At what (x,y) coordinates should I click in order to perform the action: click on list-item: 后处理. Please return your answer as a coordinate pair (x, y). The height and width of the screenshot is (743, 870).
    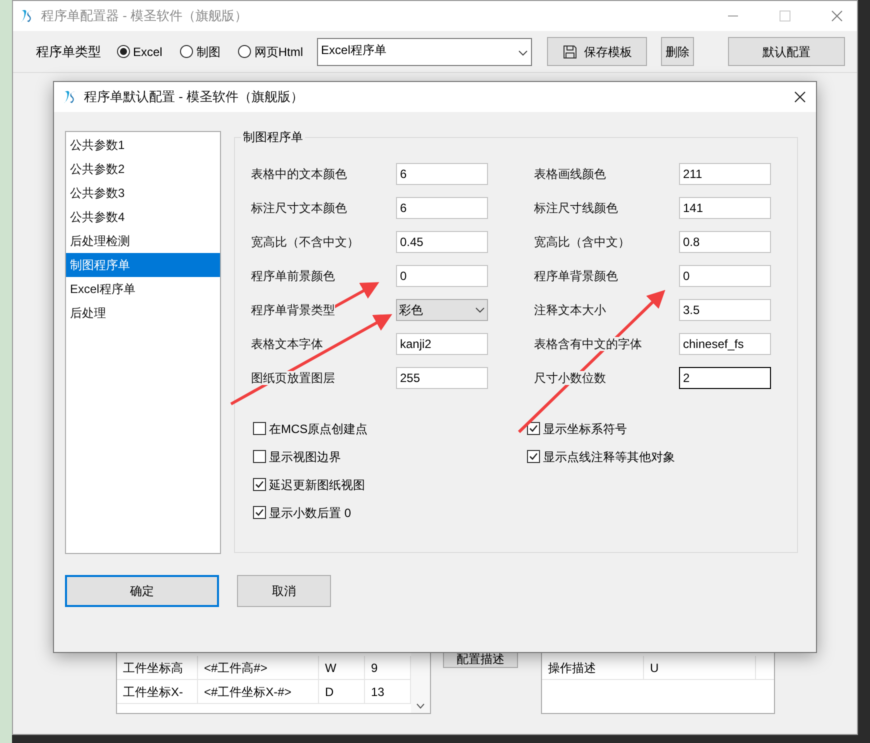
    Looking at the image, I should click on (143, 313).